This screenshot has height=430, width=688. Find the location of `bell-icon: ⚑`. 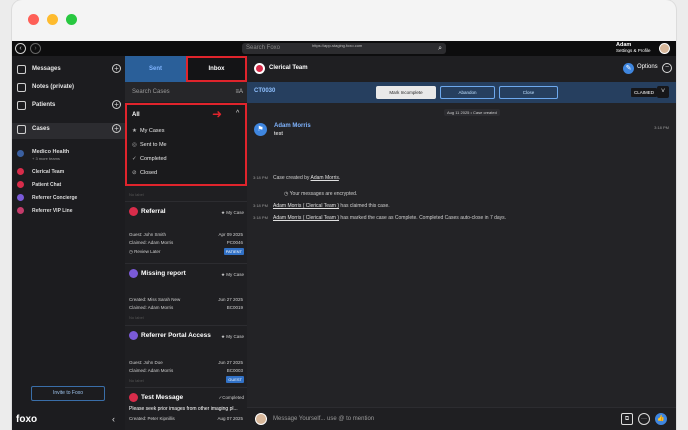

bell-icon: ⚑ is located at coordinates (260, 129).